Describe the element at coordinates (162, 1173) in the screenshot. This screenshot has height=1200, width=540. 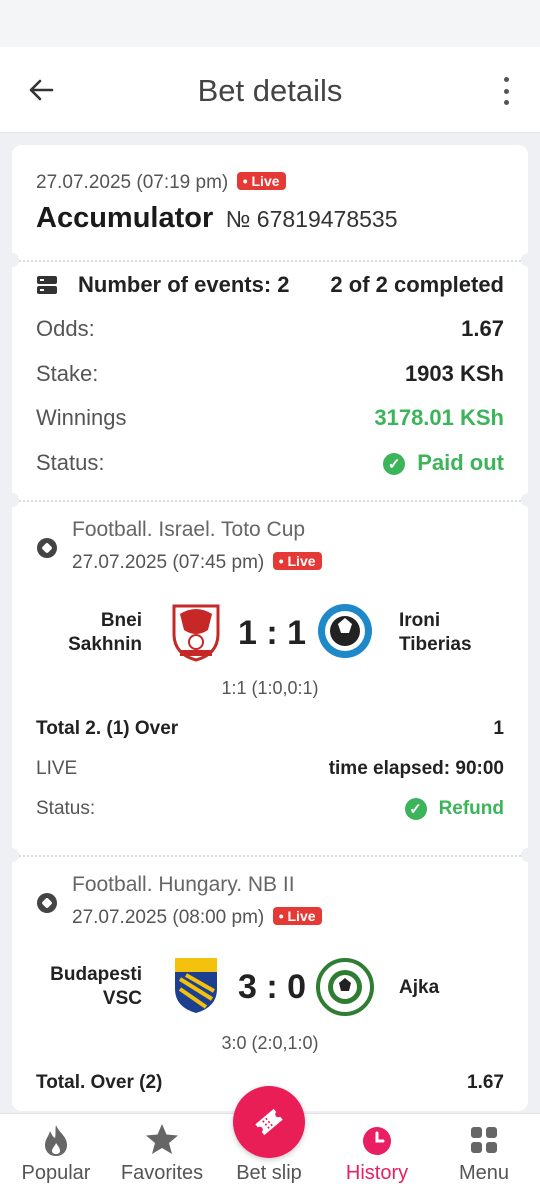
I see `tab-label: Favorites` at that location.